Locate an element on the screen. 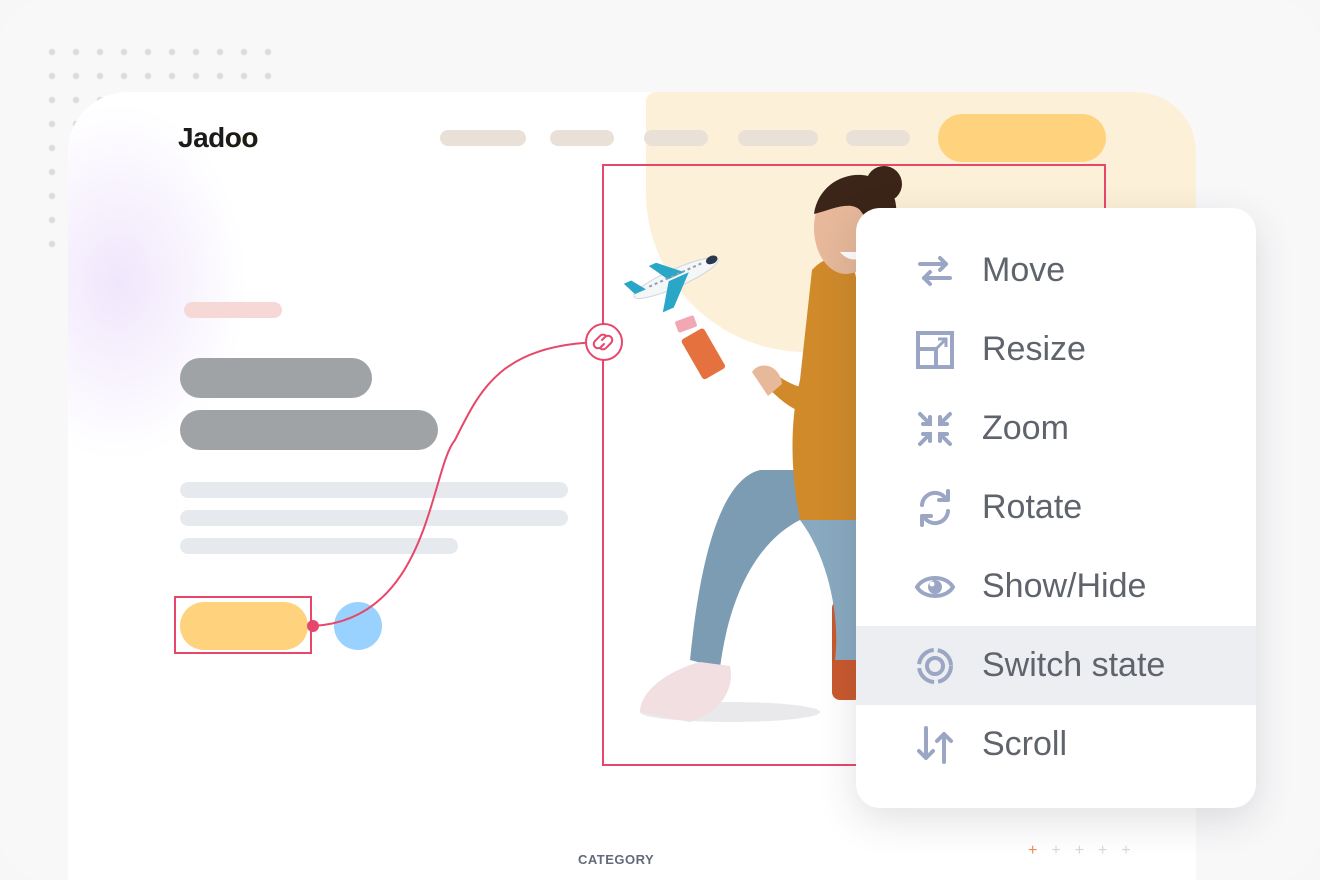  menu-item-zoom: Zoom is located at coordinates (1056, 428).